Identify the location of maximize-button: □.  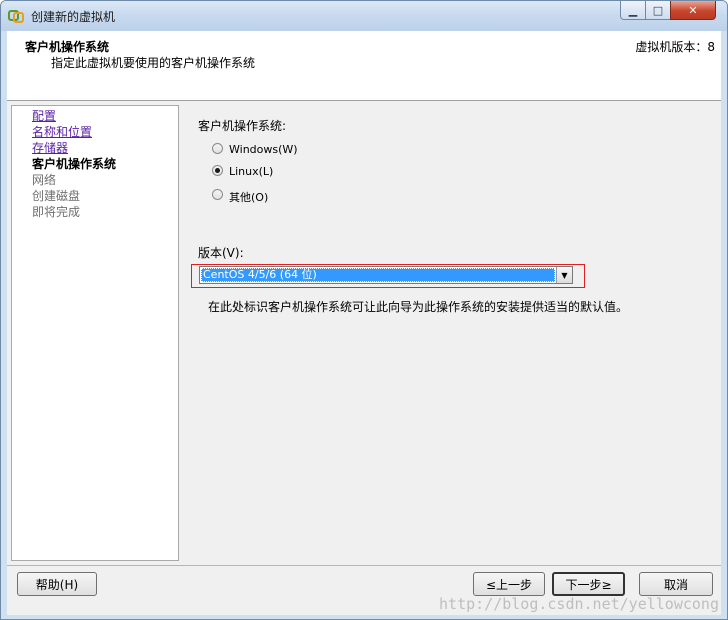
(658, 10).